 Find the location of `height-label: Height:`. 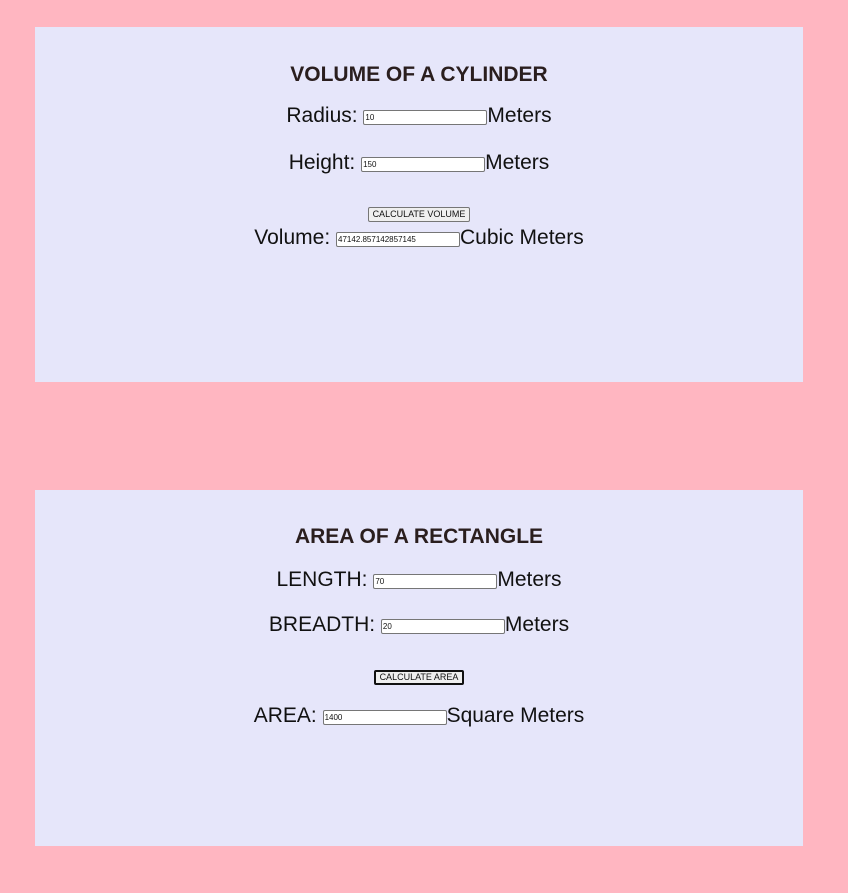

height-label: Height: is located at coordinates (322, 162).